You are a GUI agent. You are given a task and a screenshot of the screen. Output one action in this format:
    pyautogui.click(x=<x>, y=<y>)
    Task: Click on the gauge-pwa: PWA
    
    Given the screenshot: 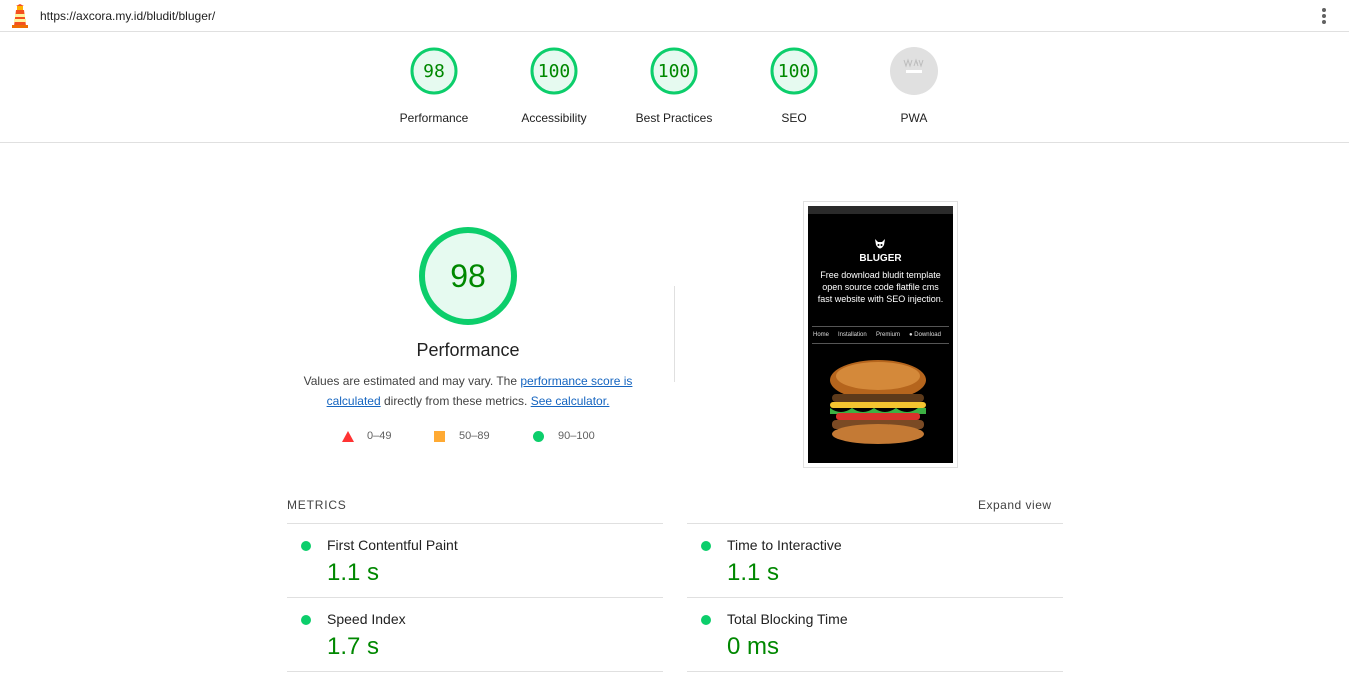 What is the action you would take?
    pyautogui.click(x=914, y=85)
    